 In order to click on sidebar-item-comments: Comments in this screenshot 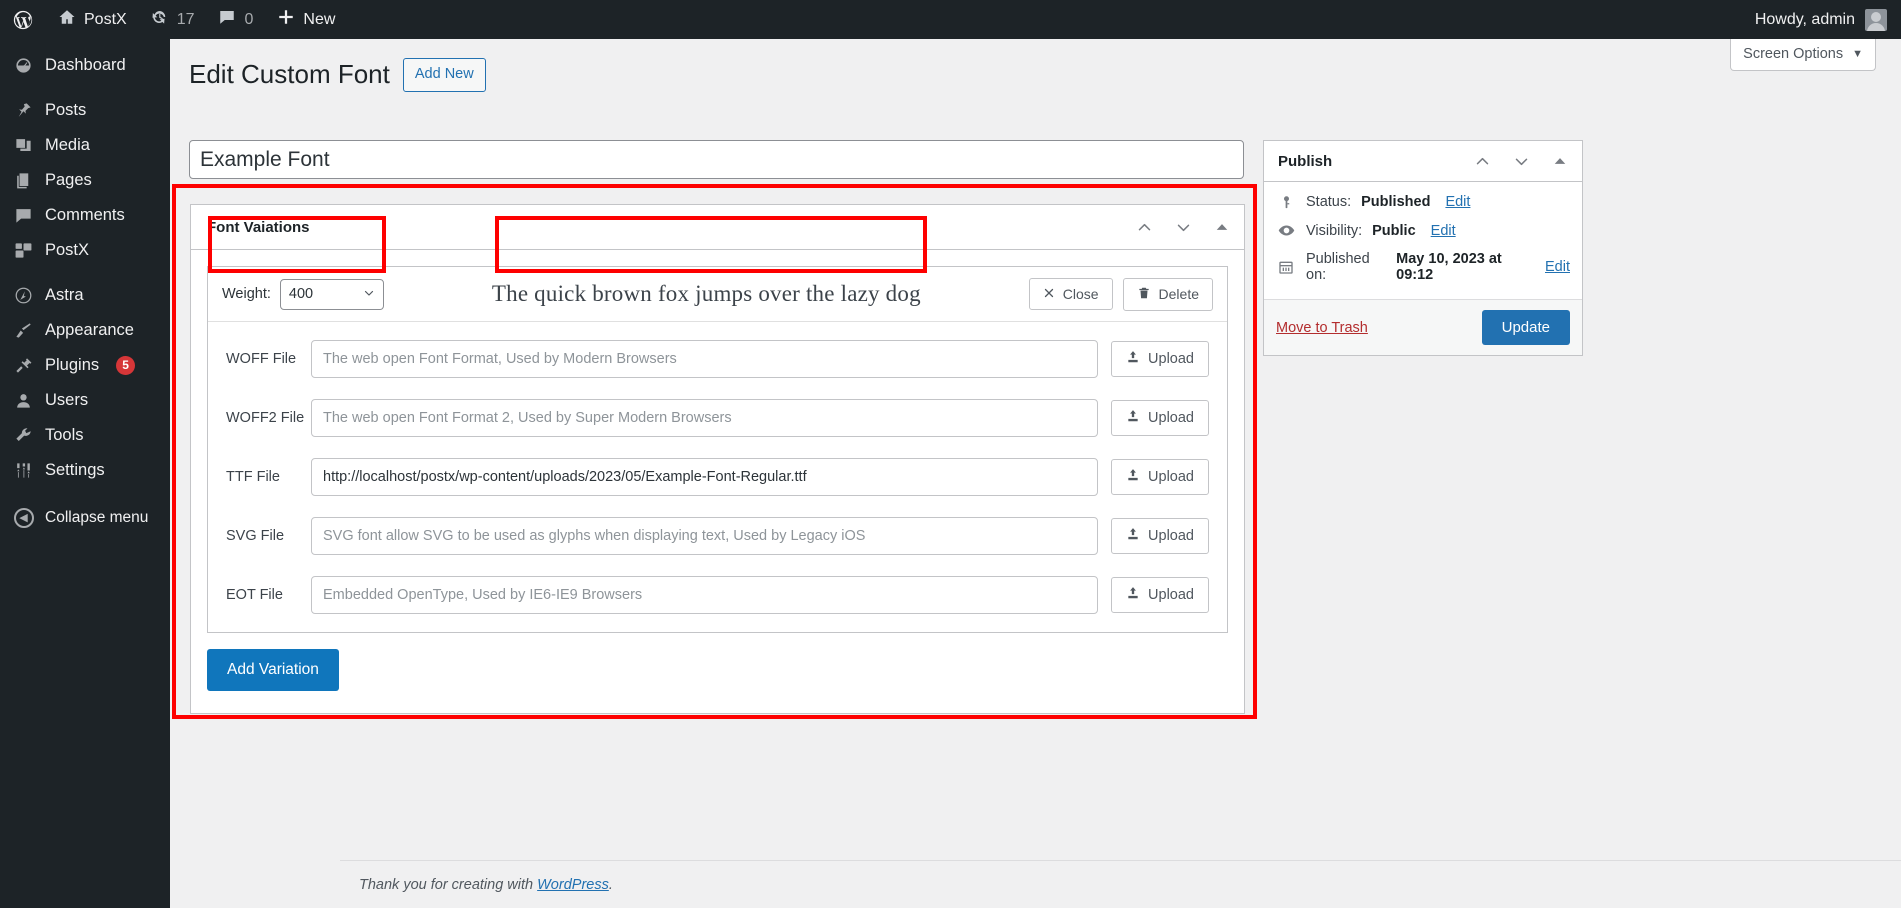, I will do `click(85, 215)`.